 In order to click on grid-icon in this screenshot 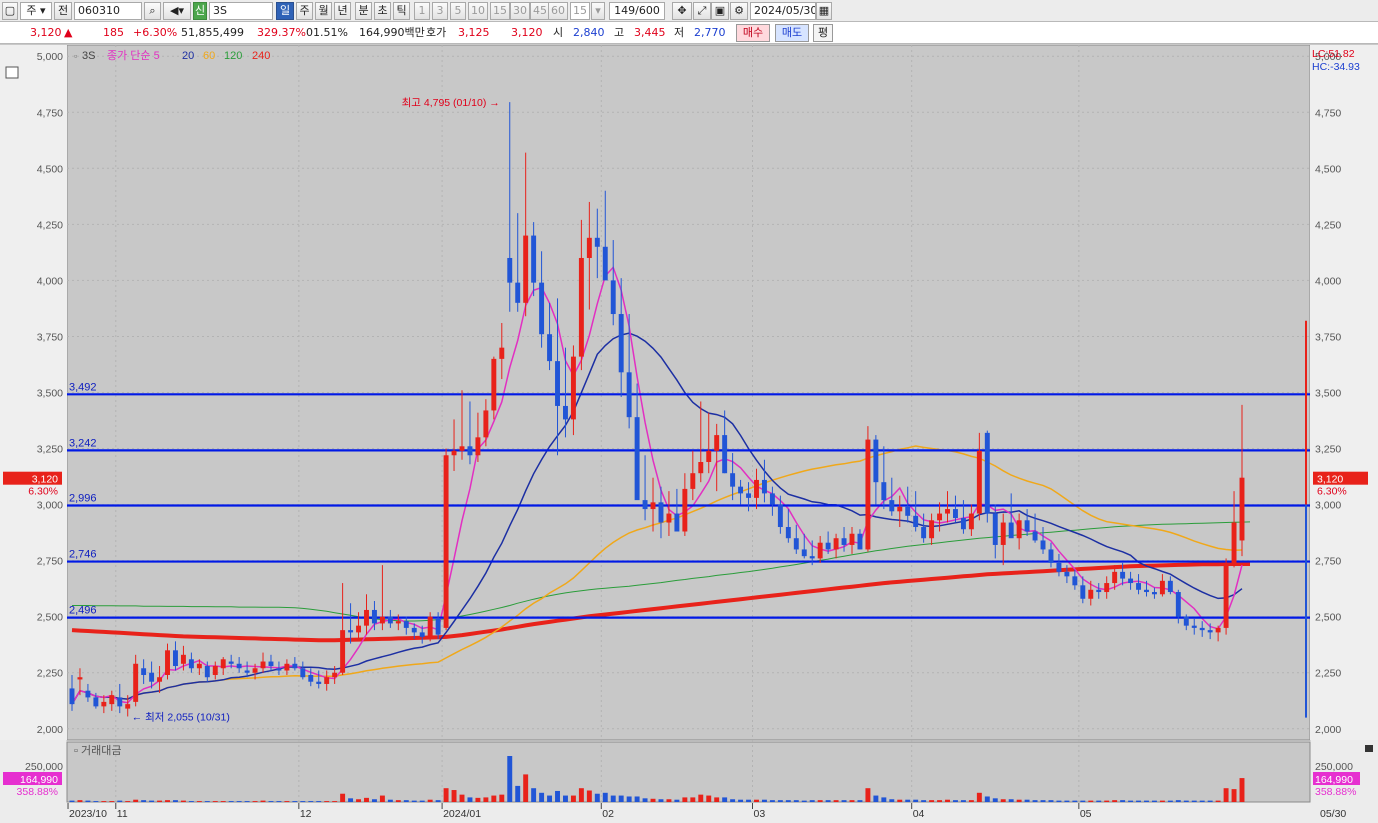, I will do `click(12, 72)`.